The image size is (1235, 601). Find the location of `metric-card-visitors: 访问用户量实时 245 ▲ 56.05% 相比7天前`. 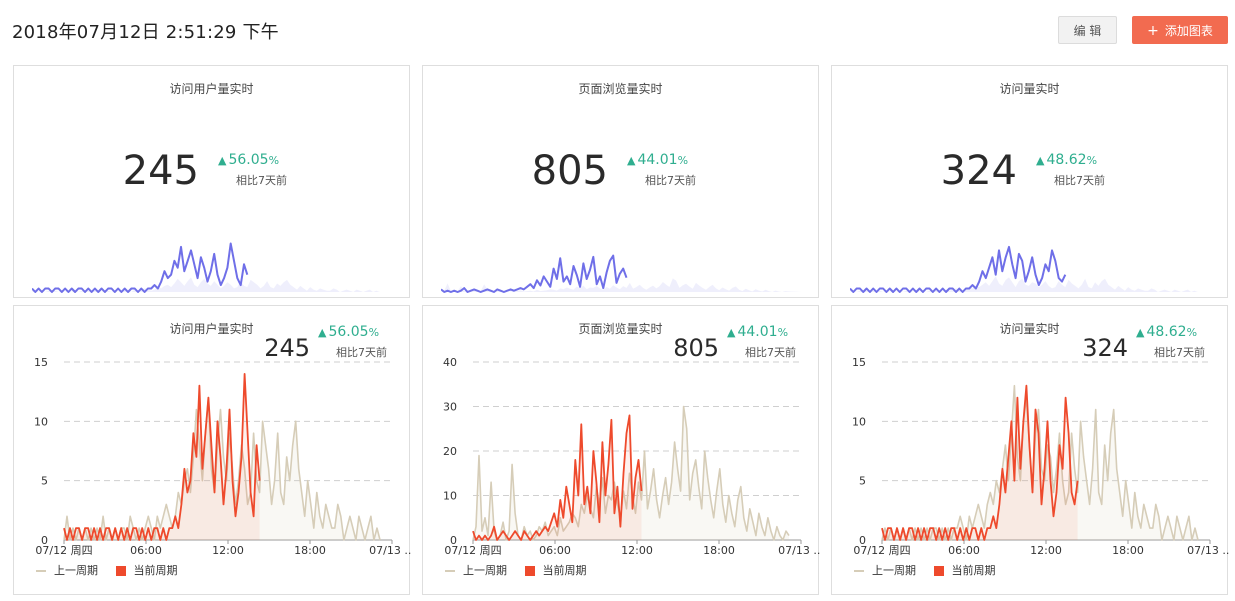

metric-card-visitors: 访问用户量实时 245 ▲ 56.05% 相比7天前 is located at coordinates (211, 181).